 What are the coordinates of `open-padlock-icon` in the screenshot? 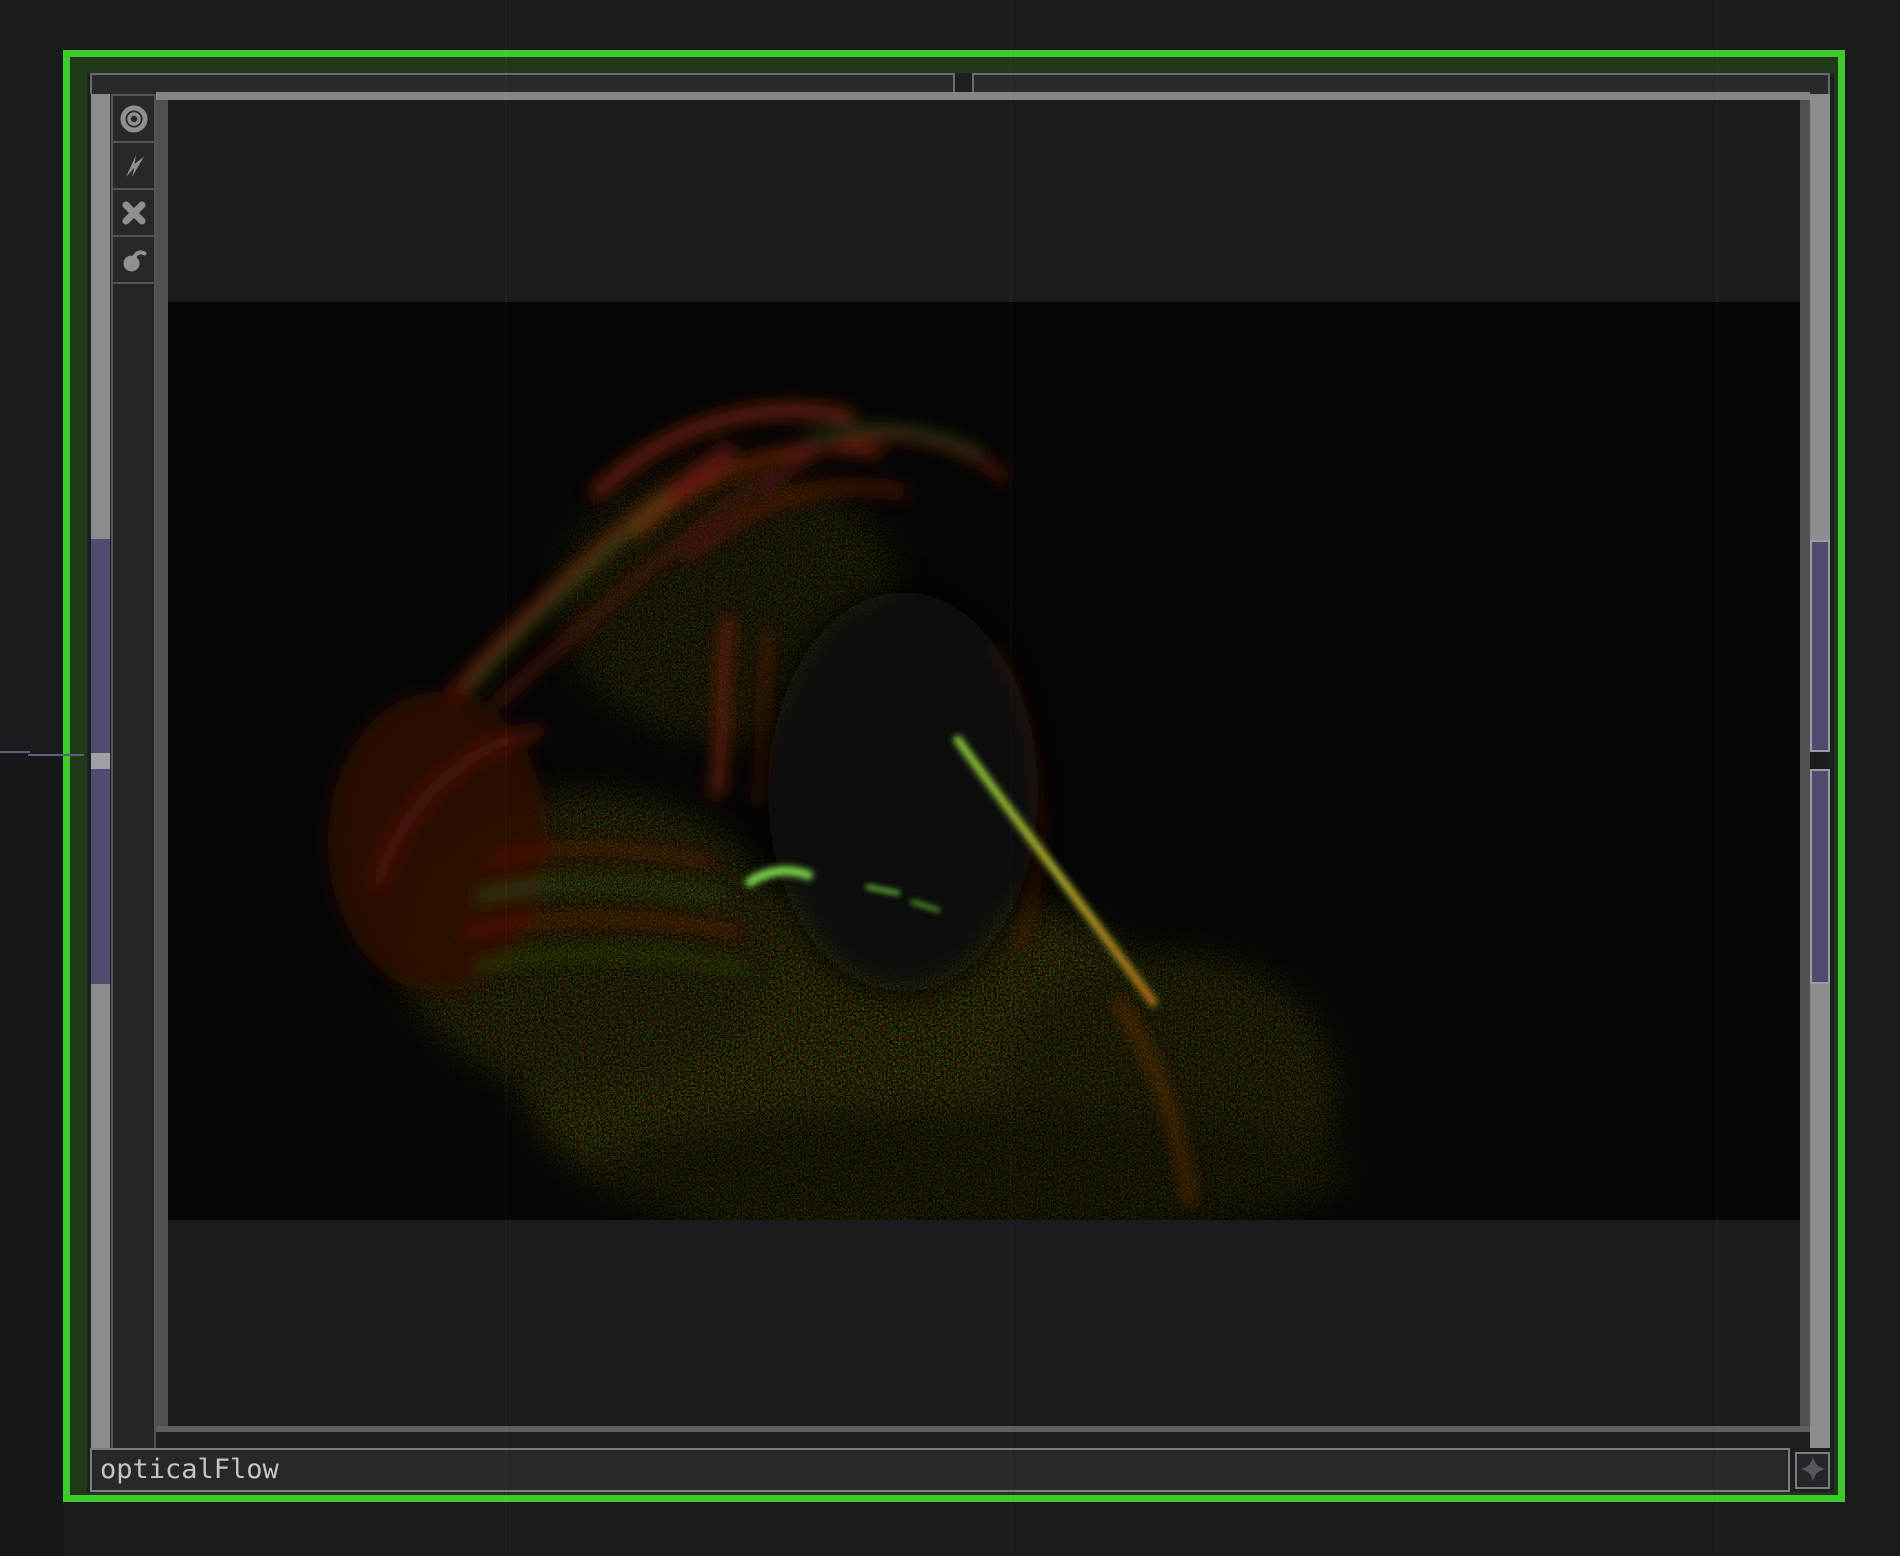 It's located at (134, 260).